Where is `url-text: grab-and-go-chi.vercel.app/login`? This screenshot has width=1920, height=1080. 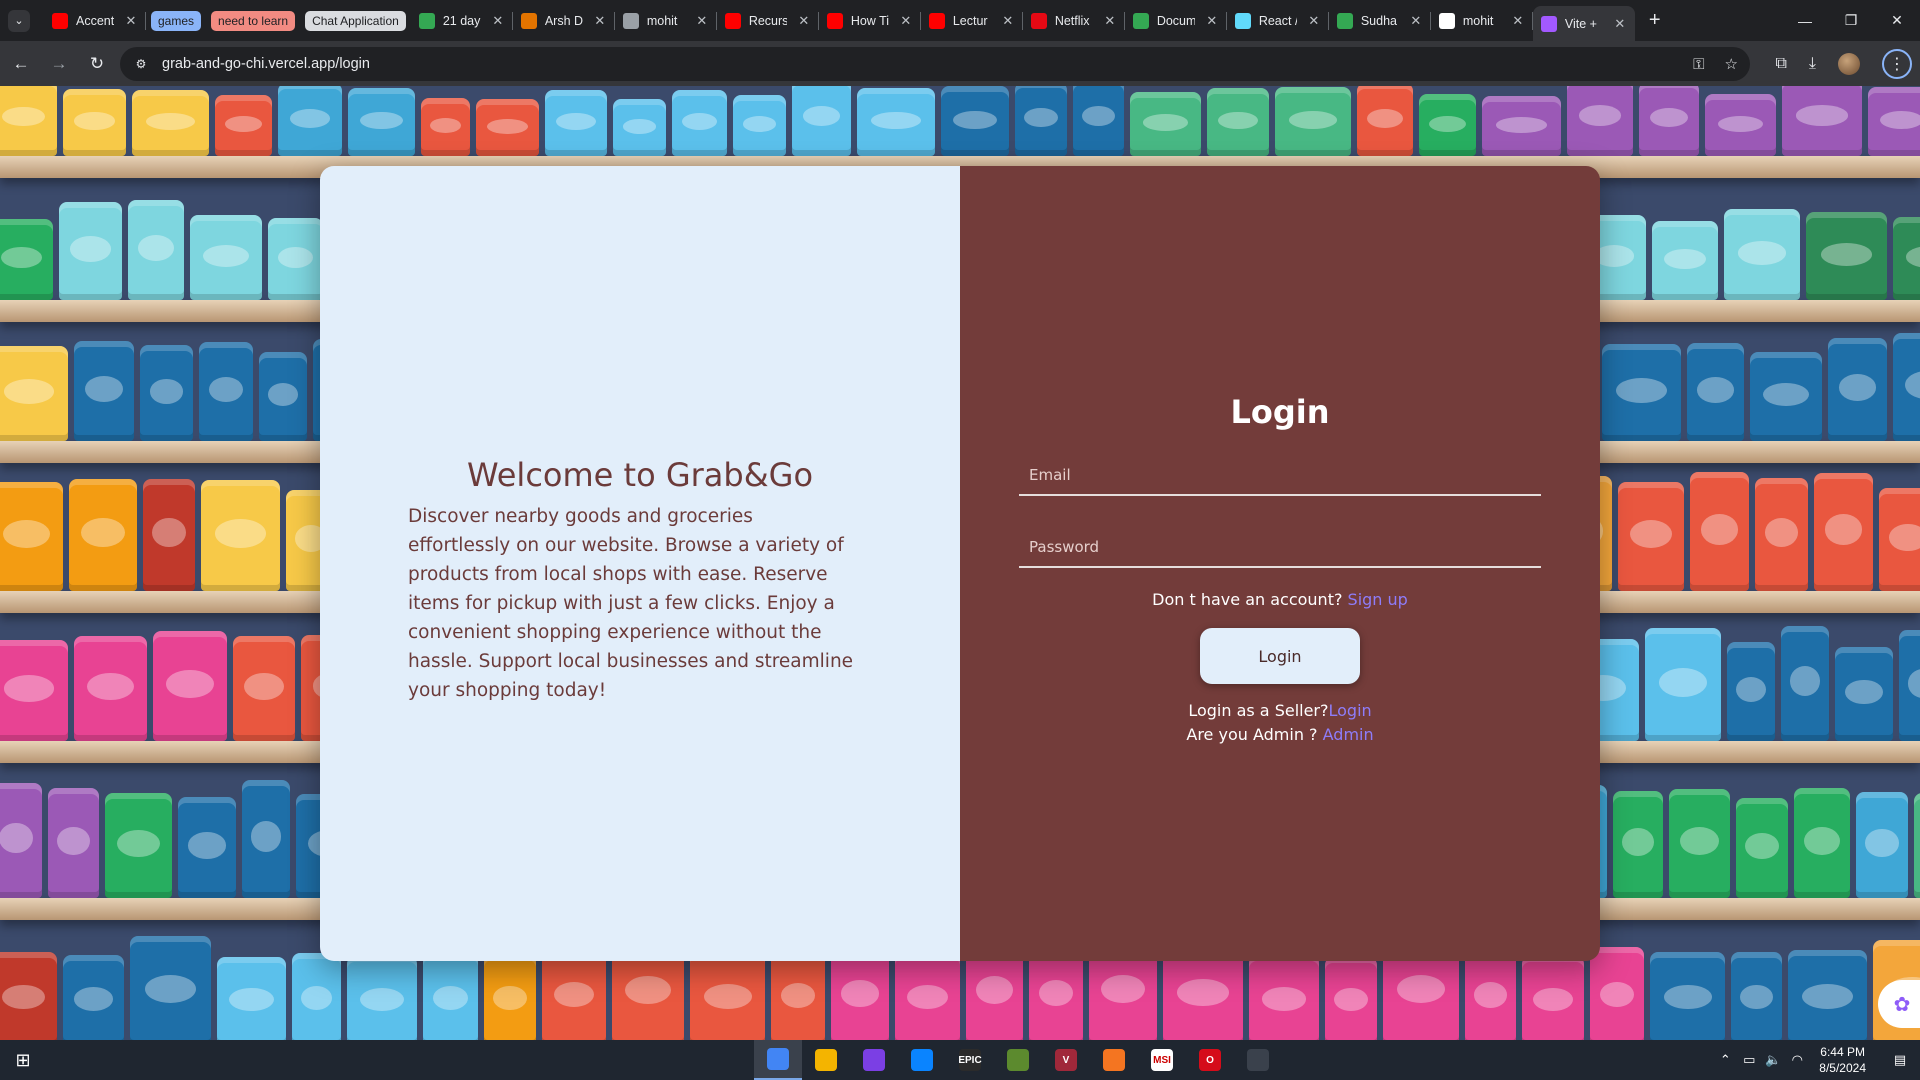
url-text: grab-and-go-chi.vercel.app/login is located at coordinates (266, 64).